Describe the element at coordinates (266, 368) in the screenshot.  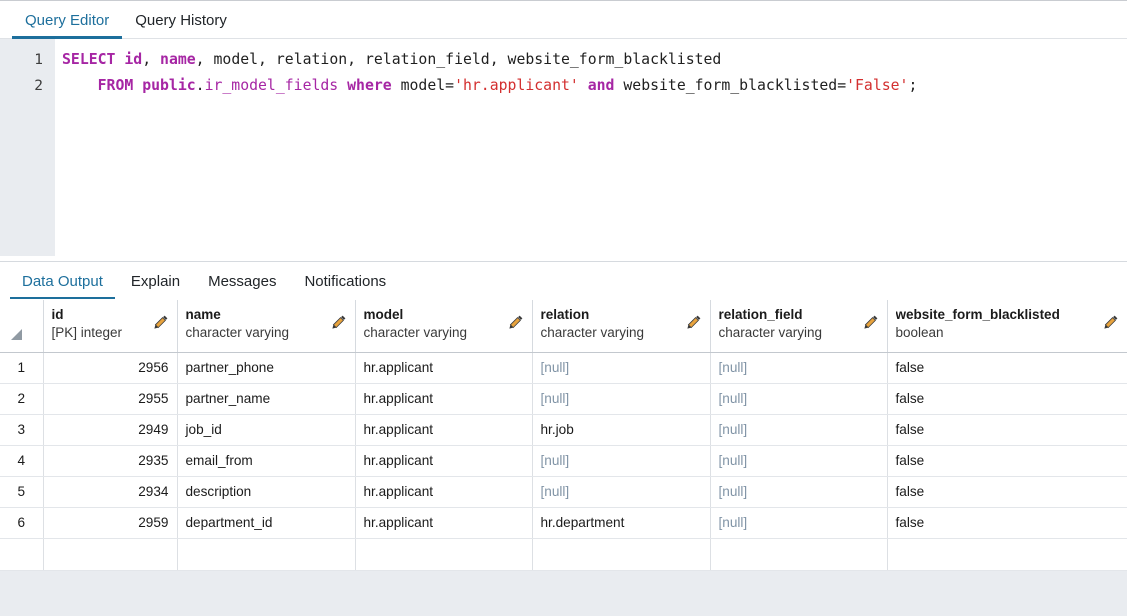
I see `cell-name: partner_phone` at that location.